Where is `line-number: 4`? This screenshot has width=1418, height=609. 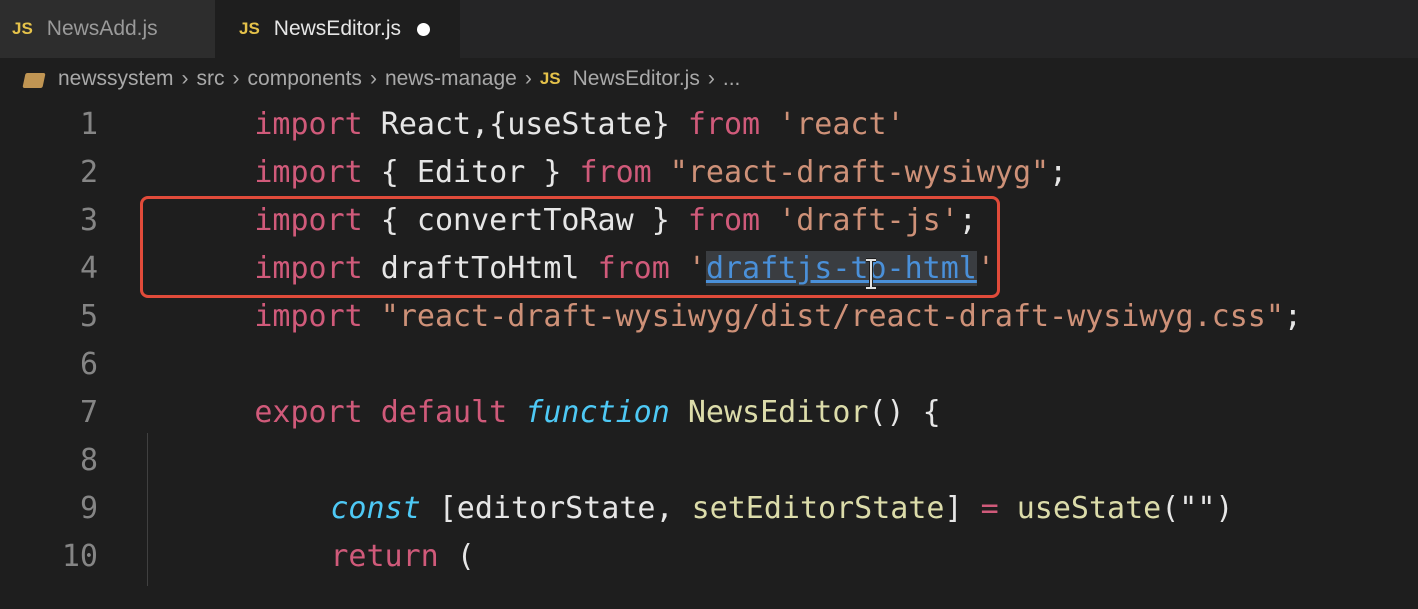
line-number: 4 is located at coordinates (88, 268).